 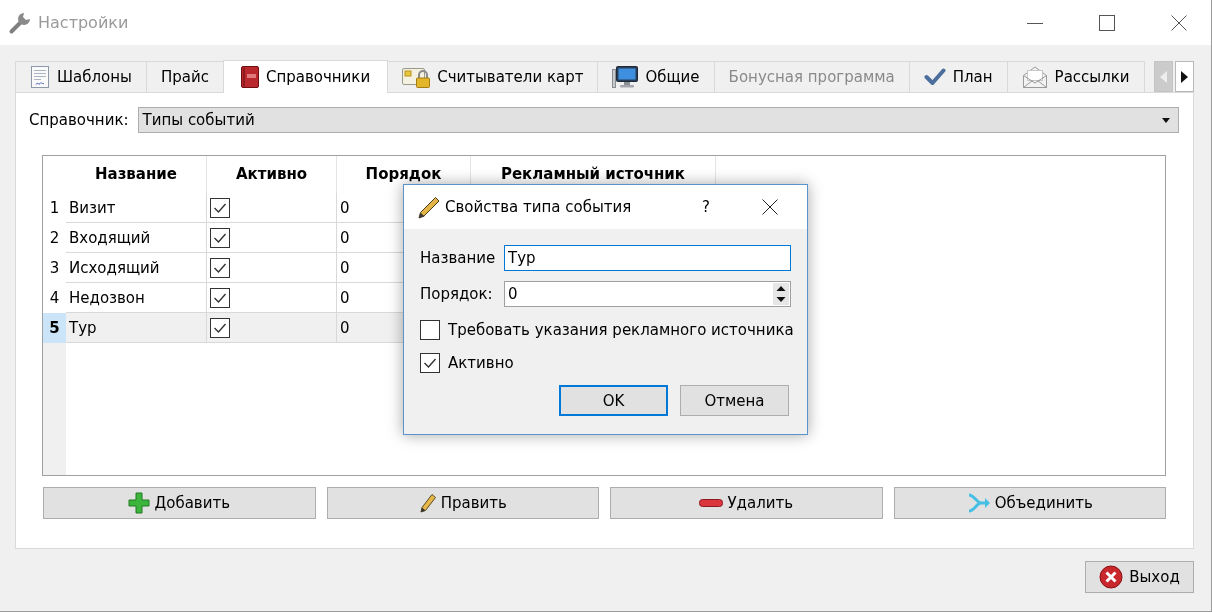 I want to click on wrench-icon, so click(x=20, y=22).